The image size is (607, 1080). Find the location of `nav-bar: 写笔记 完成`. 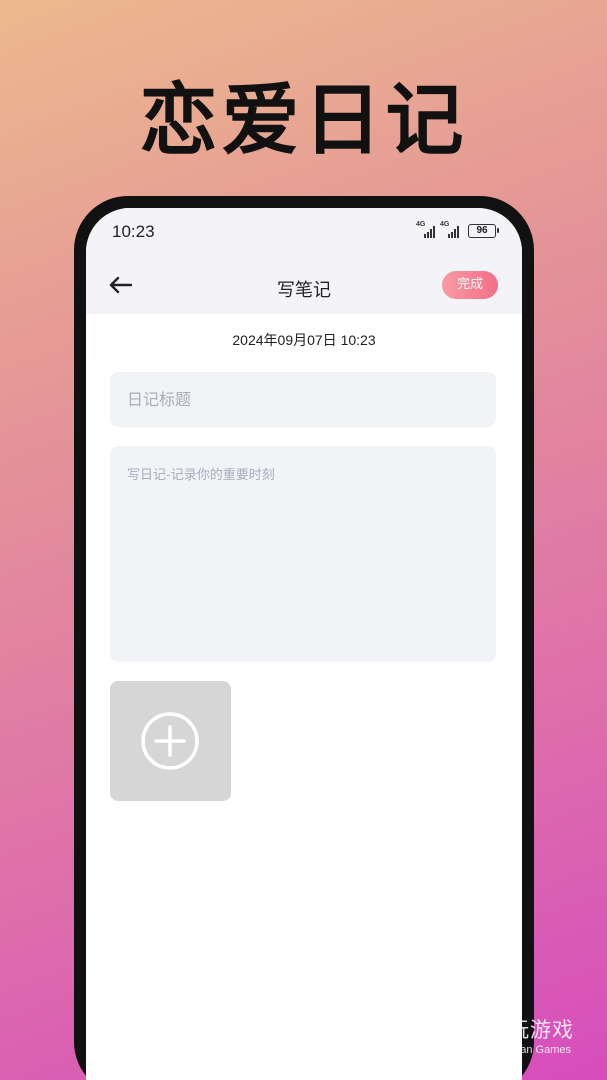

nav-bar: 写笔记 完成 is located at coordinates (304, 287).